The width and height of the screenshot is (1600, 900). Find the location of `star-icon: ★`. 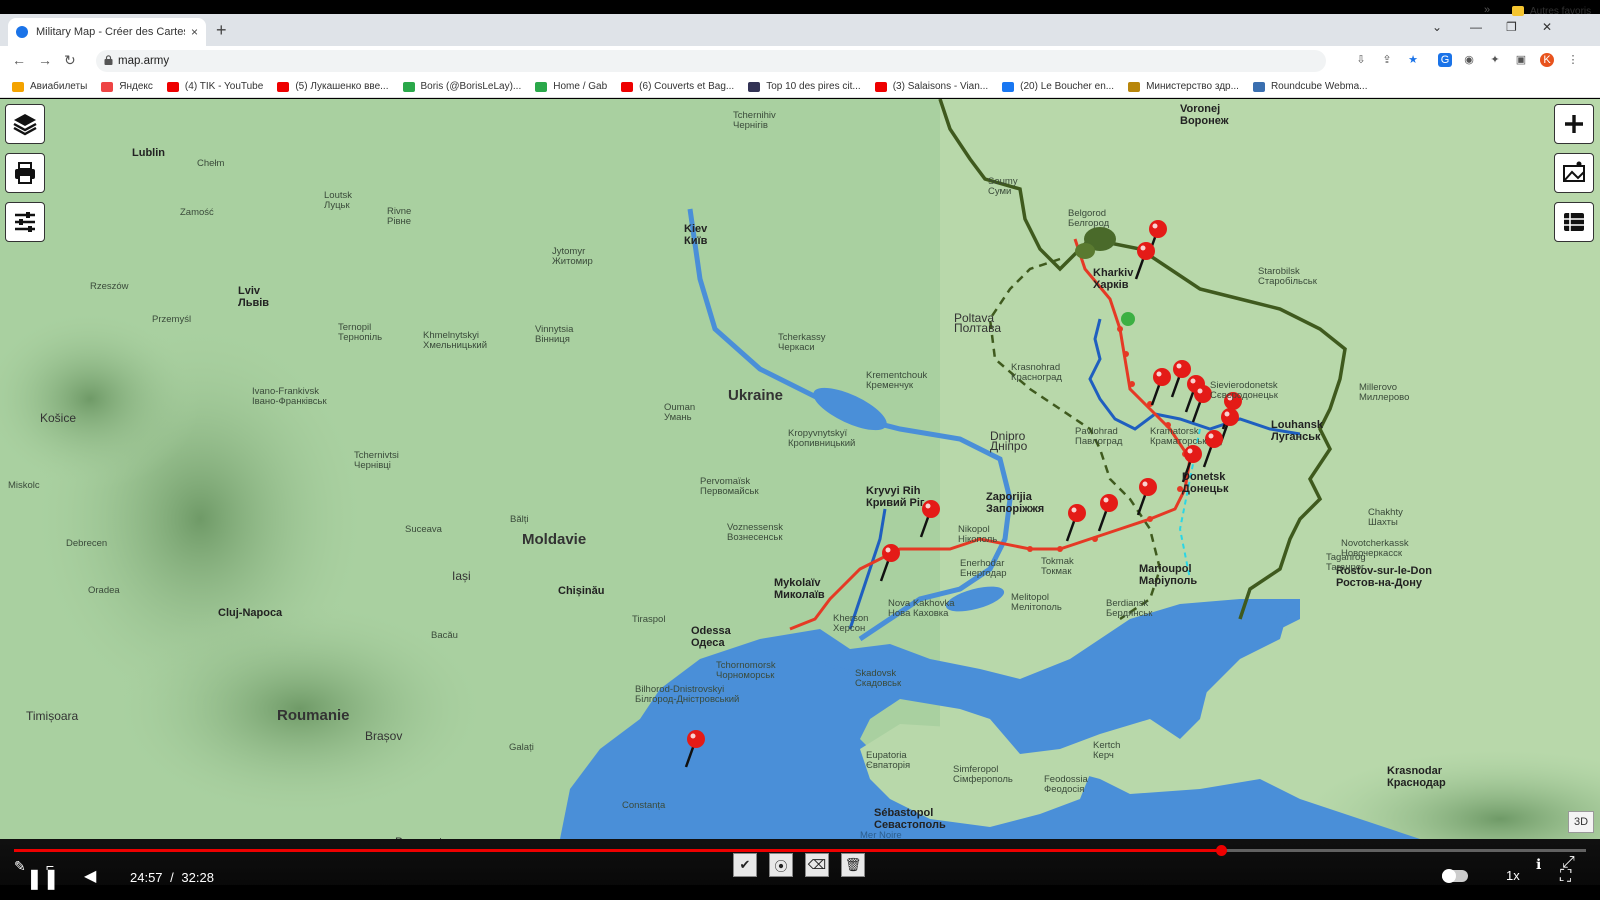

star-icon: ★ is located at coordinates (1413, 60).